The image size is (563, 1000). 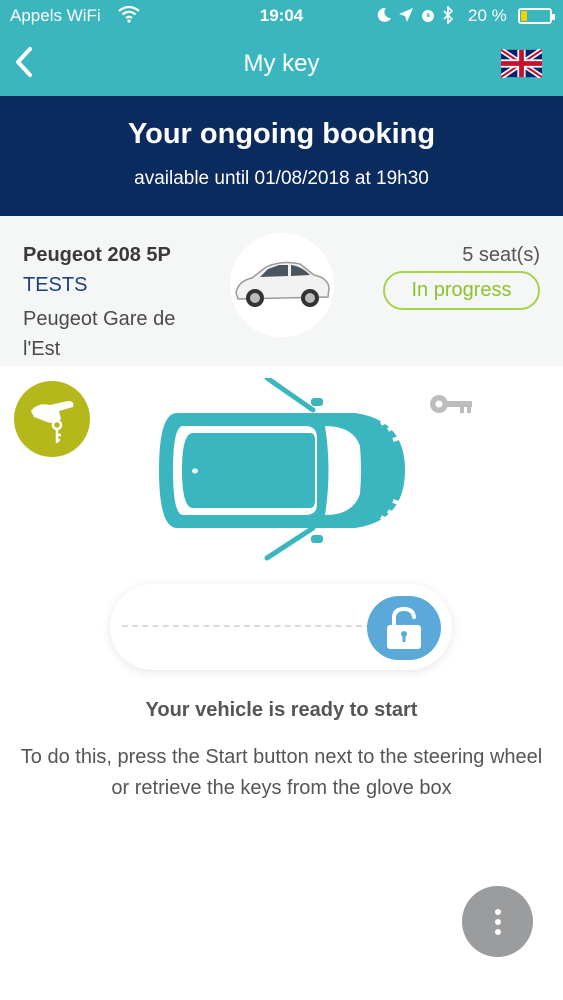 I want to click on location-arrow-icon, so click(x=406, y=15).